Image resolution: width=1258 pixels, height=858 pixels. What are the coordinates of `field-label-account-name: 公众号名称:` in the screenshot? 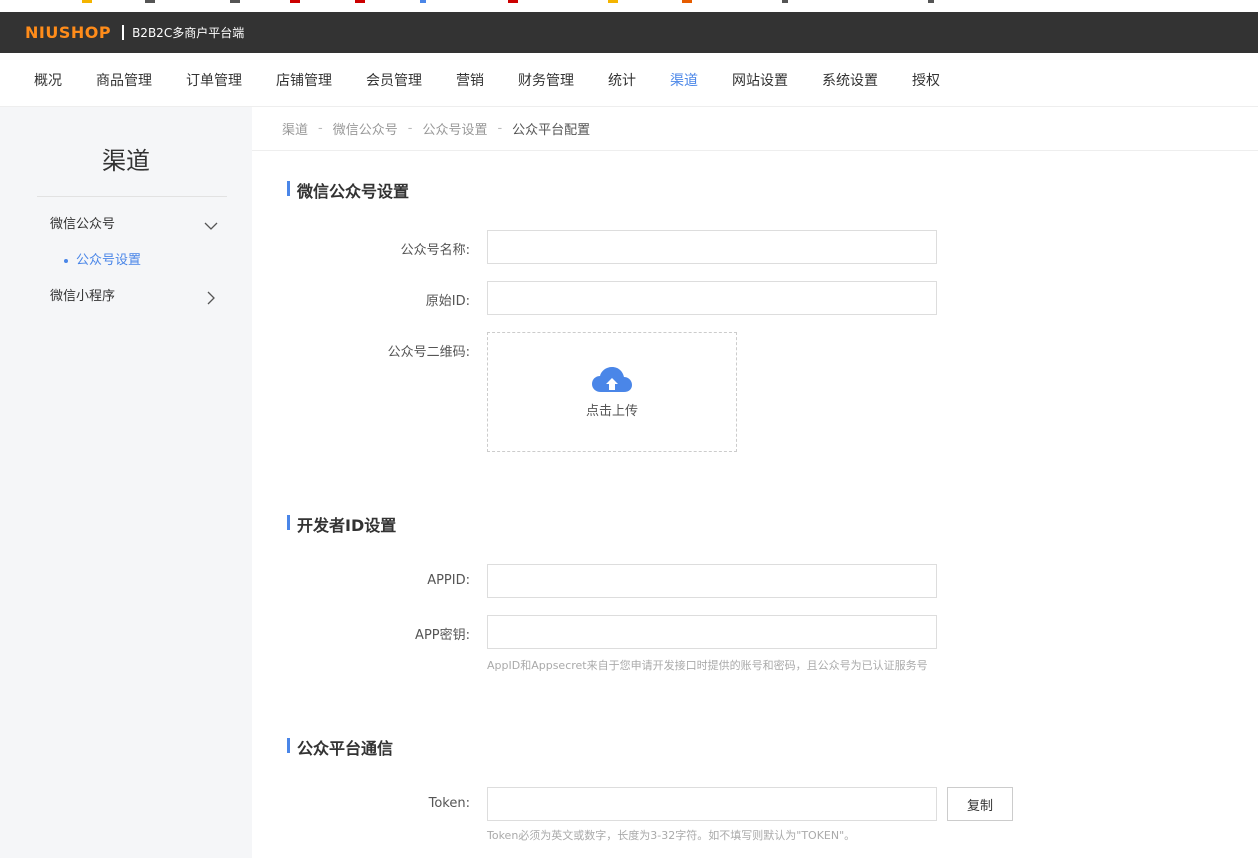 It's located at (435, 250).